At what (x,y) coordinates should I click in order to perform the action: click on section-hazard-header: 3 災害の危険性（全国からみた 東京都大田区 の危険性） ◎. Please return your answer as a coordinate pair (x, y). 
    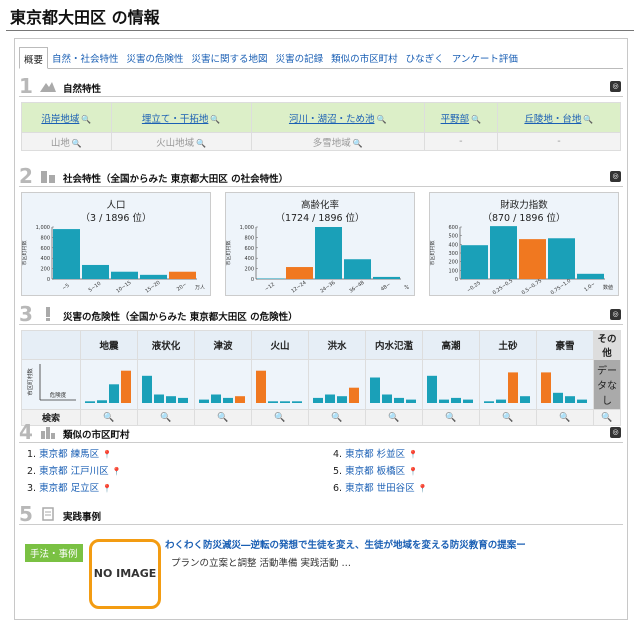
    Looking at the image, I should click on (321, 314).